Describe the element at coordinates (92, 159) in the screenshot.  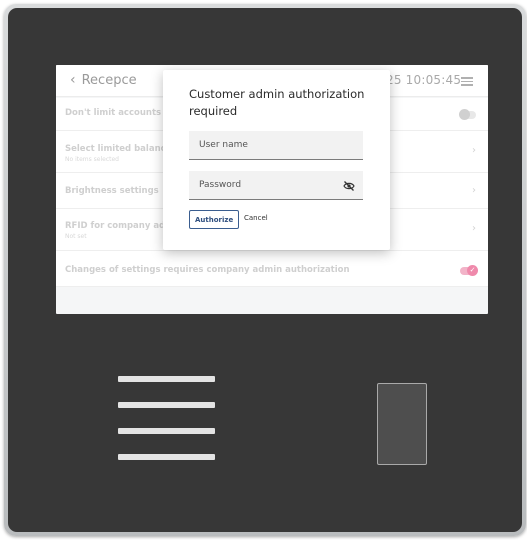
I see `setting-sublabel: No items selected` at that location.